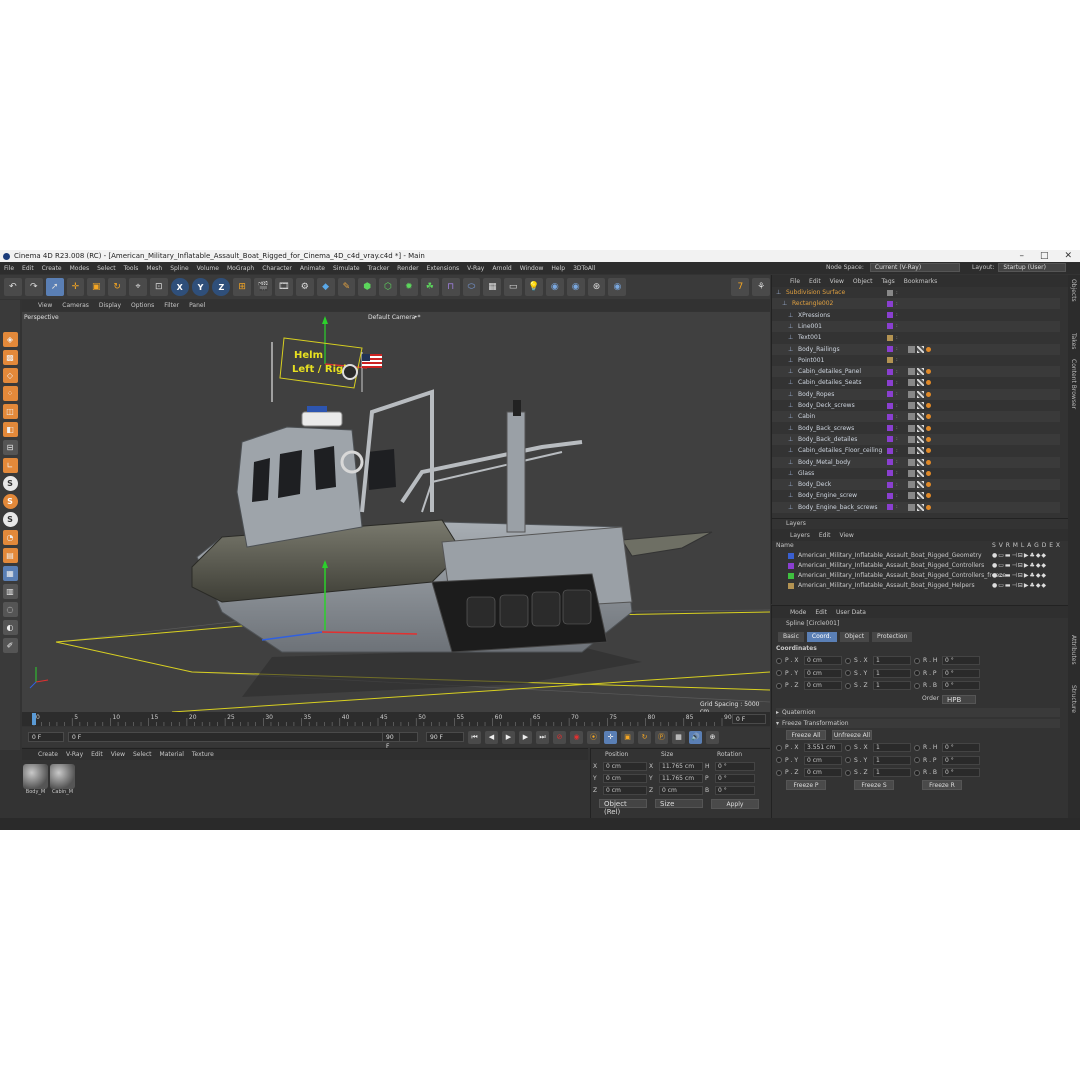 The width and height of the screenshot is (1080, 1080). I want to click on motion-clip-icon: ⊕, so click(712, 737).